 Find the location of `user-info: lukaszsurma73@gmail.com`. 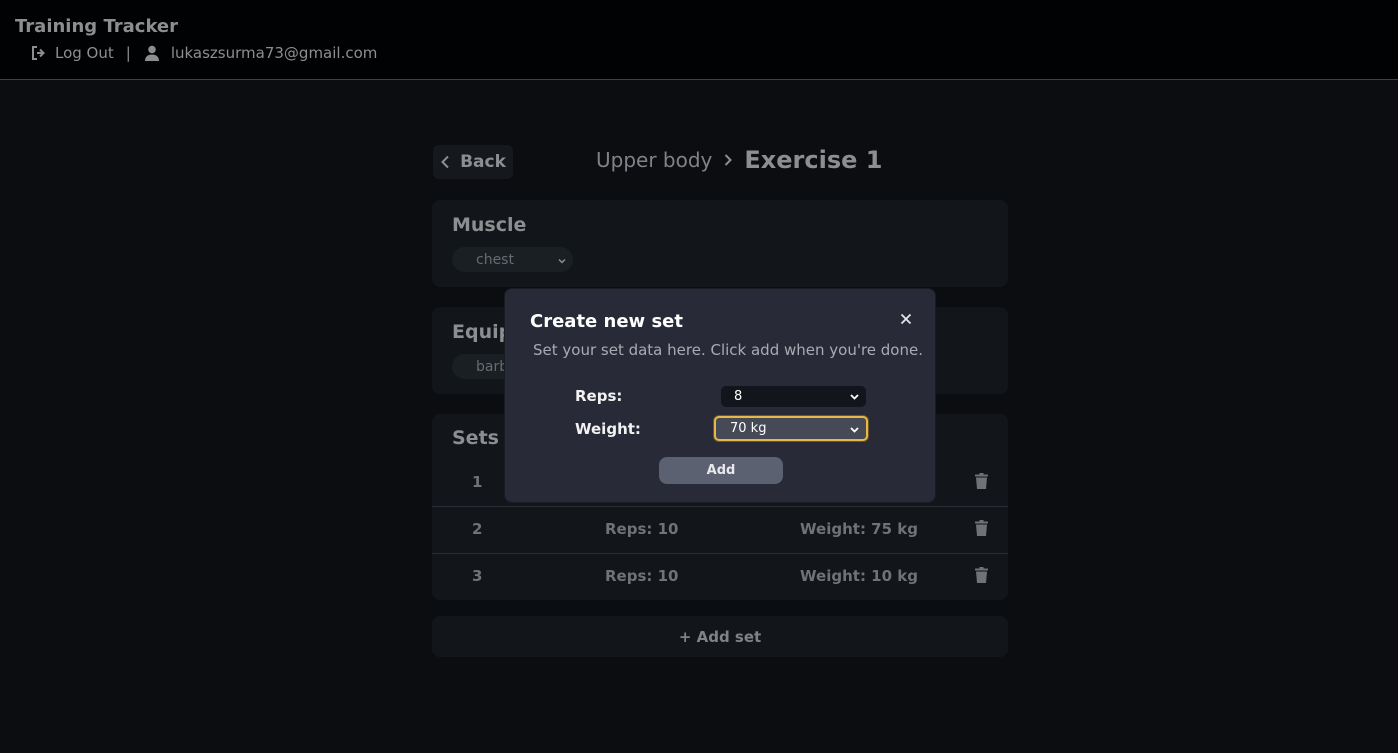

user-info: lukaszsurma73@gmail.com is located at coordinates (261, 53).